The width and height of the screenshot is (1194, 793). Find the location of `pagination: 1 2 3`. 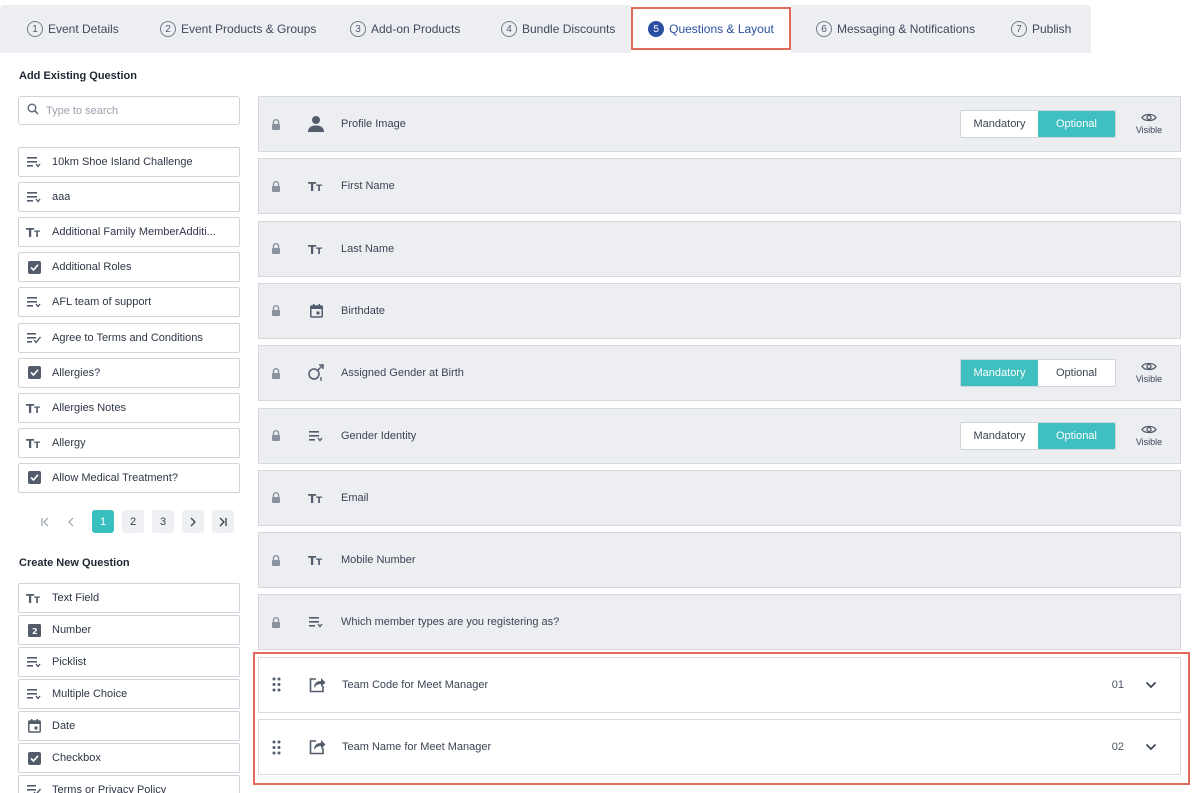

pagination: 1 2 3 is located at coordinates (138, 521).